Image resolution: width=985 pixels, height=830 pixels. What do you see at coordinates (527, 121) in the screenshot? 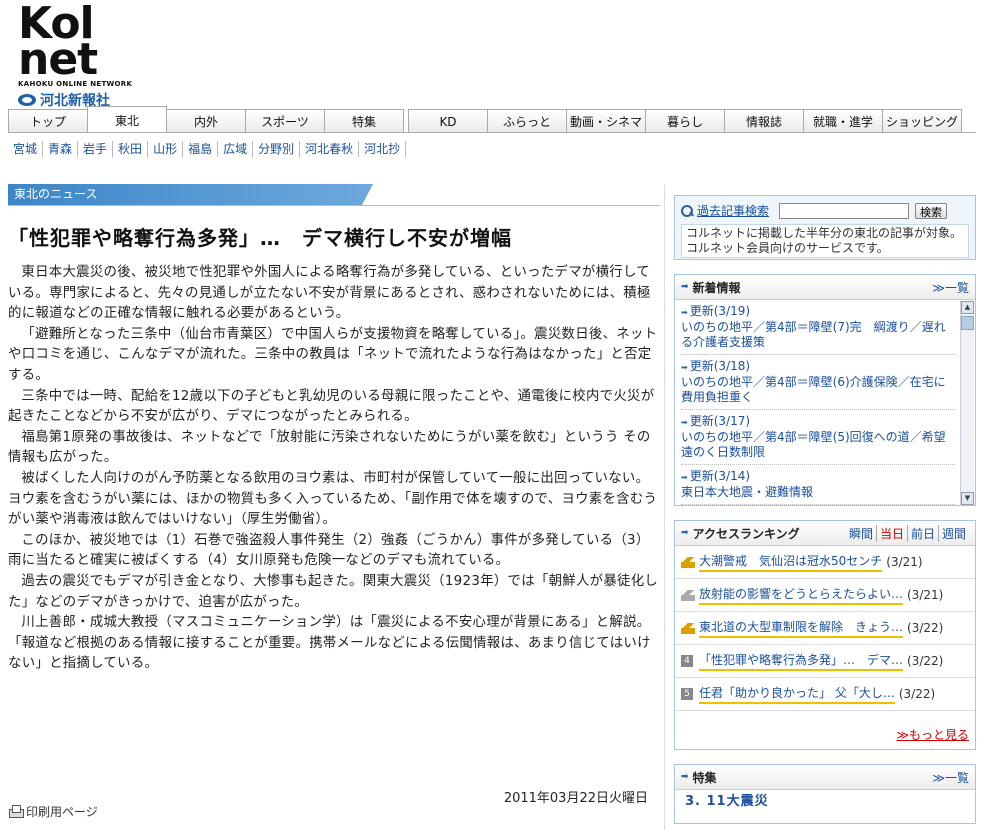
I see `nav-tab: ふらっと` at bounding box center [527, 121].